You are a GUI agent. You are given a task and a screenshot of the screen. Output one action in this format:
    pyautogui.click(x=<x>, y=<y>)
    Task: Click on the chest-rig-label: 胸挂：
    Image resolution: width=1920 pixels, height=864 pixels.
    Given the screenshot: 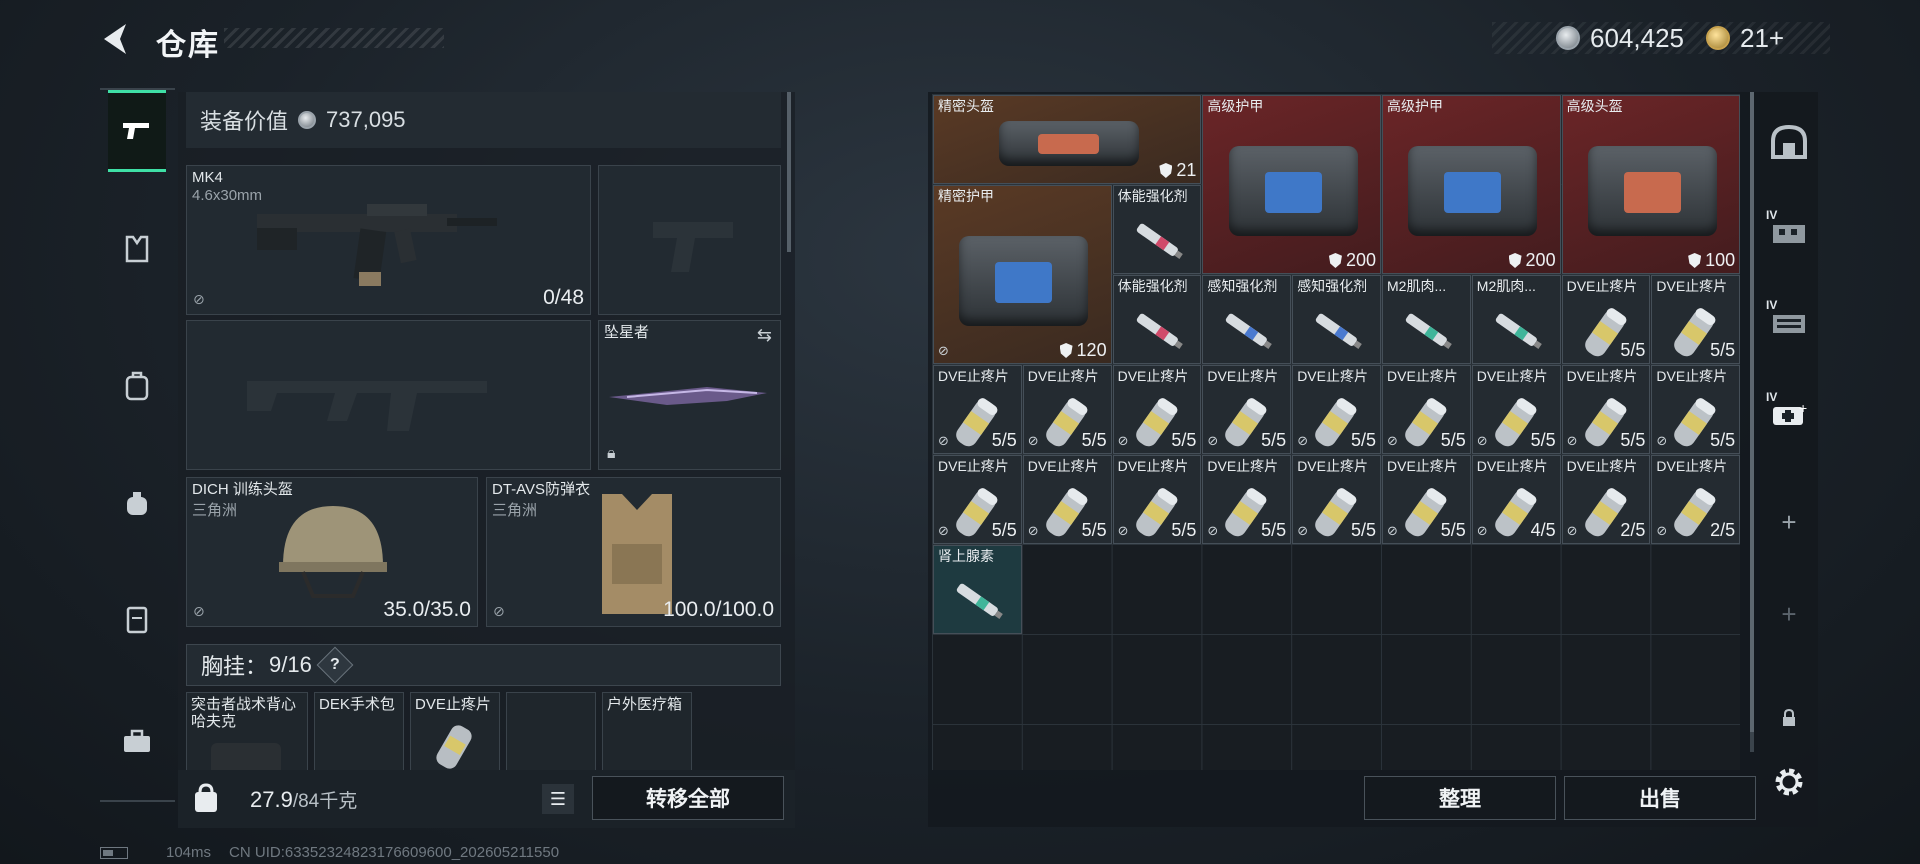 What is the action you would take?
    pyautogui.click(x=234, y=666)
    